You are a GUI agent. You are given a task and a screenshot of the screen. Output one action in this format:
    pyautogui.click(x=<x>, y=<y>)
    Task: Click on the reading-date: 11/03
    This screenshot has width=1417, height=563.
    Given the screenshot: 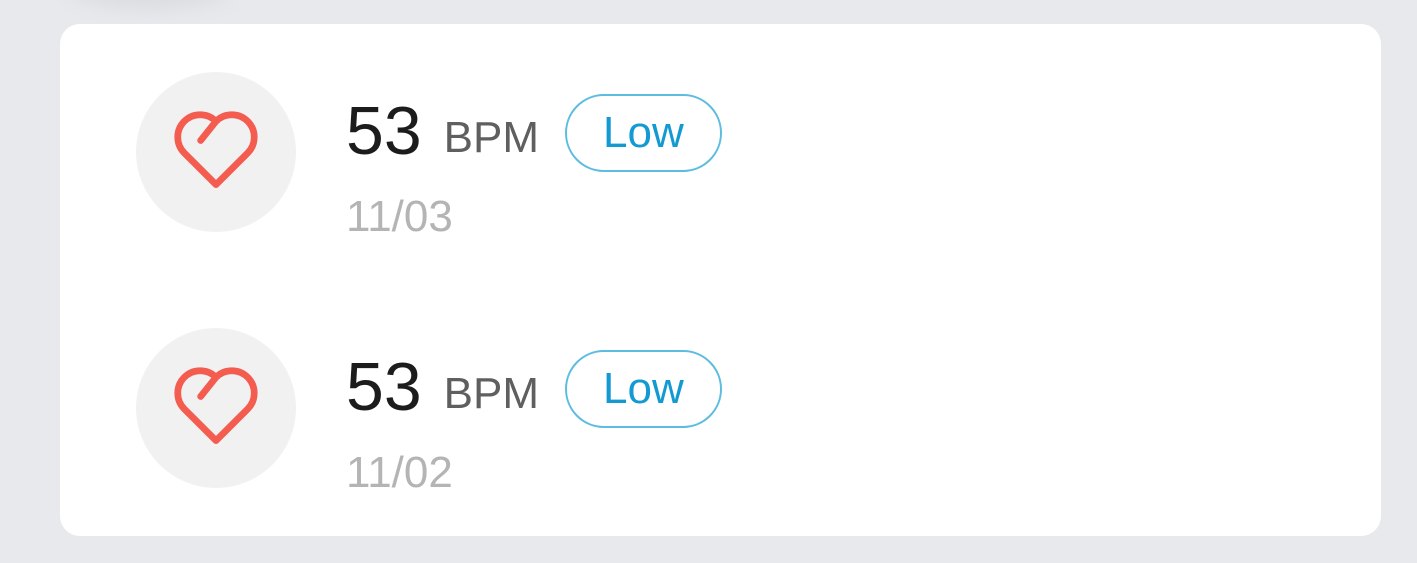 What is the action you would take?
    pyautogui.click(x=399, y=216)
    